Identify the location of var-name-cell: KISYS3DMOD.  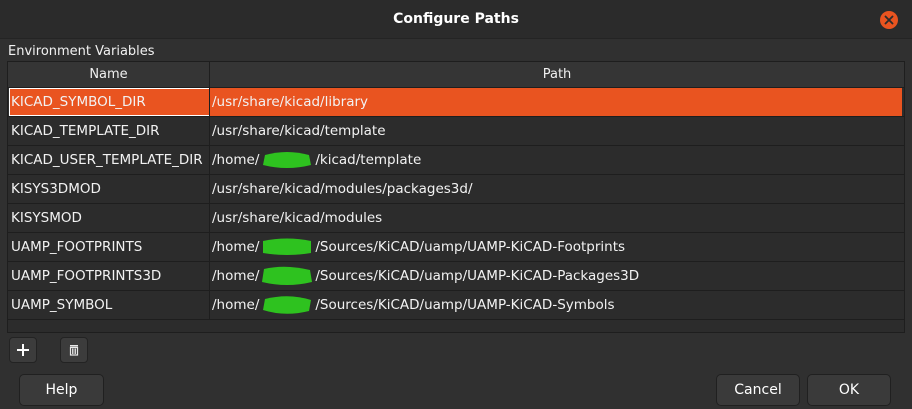
(109, 189).